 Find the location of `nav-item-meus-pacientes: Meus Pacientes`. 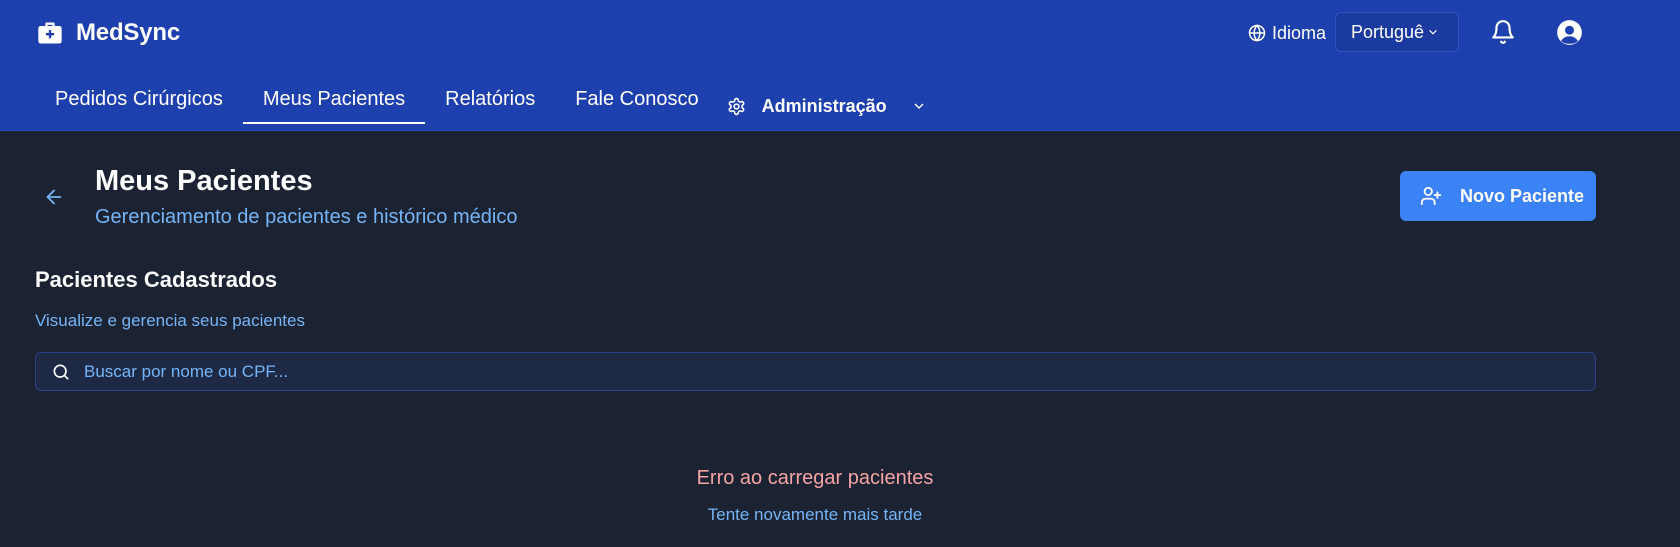

nav-item-meus-pacientes: Meus Pacientes is located at coordinates (334, 102).